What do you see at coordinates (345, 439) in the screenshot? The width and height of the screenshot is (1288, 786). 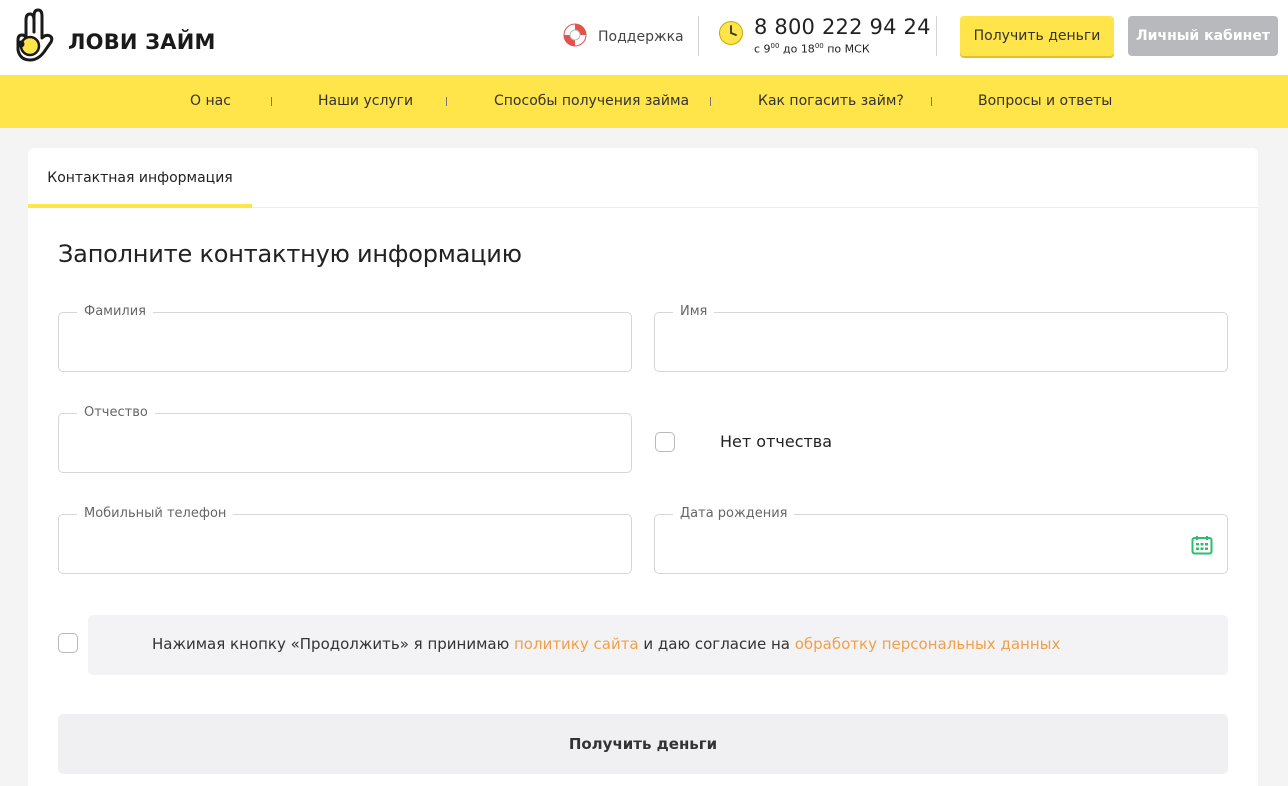 I see `patronymic-field: Отчество` at bounding box center [345, 439].